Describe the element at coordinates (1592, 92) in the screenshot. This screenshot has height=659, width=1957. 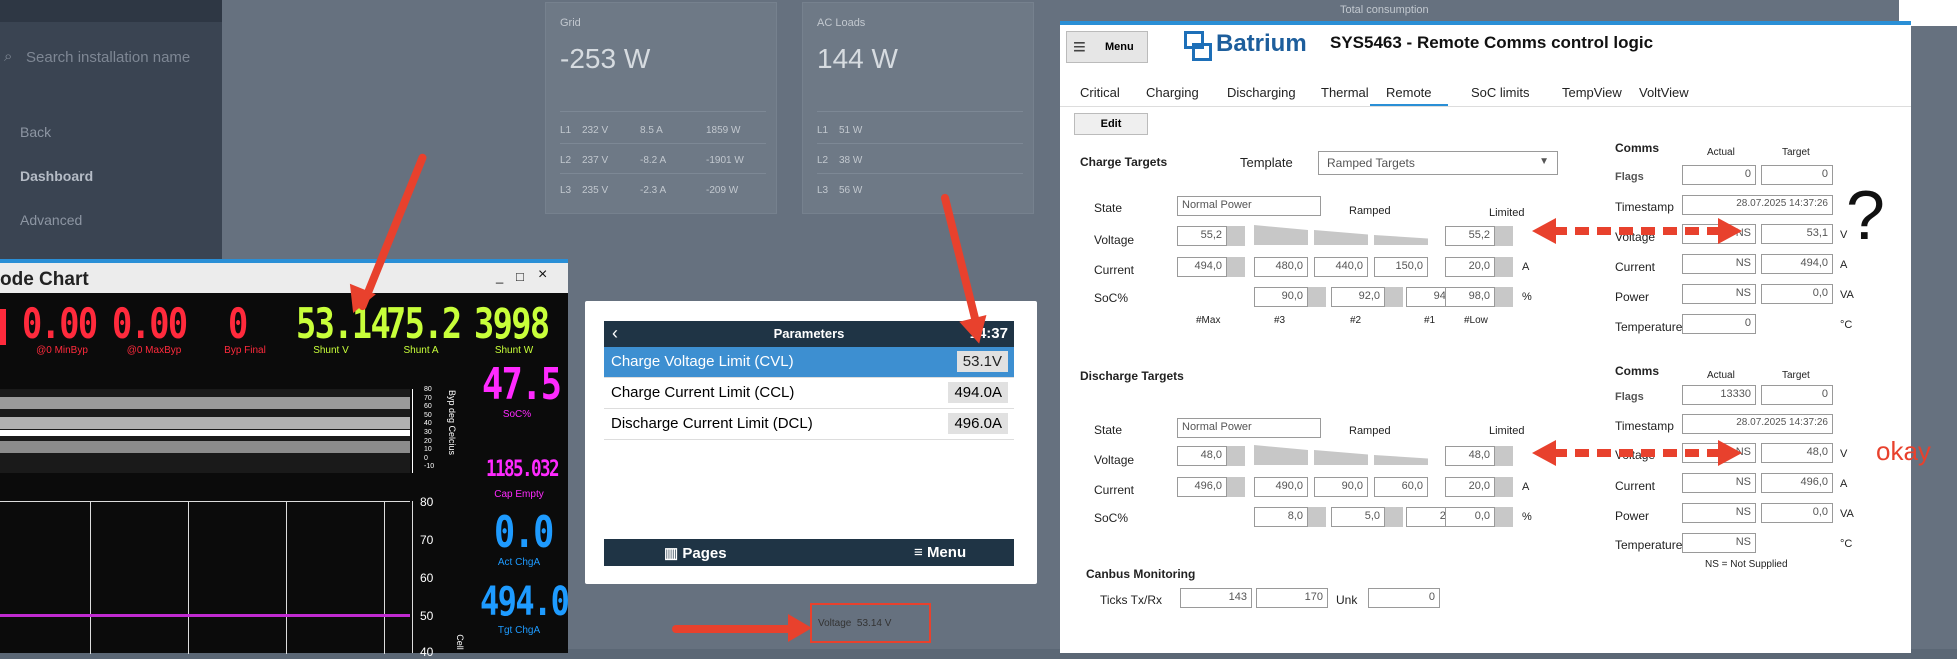
I see `tab-tempview: TempView` at that location.